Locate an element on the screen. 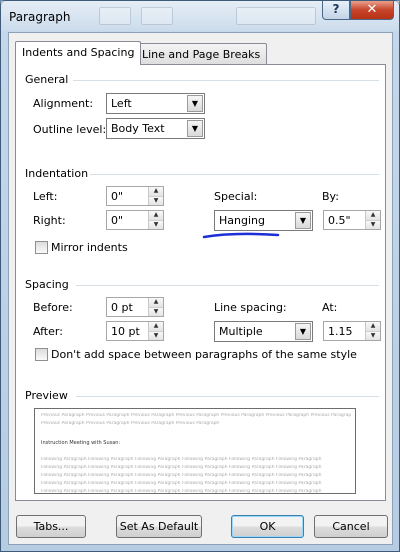 This screenshot has height=552, width=400. at-spinner: 1.15 ▲ ▼ is located at coordinates (352, 331).